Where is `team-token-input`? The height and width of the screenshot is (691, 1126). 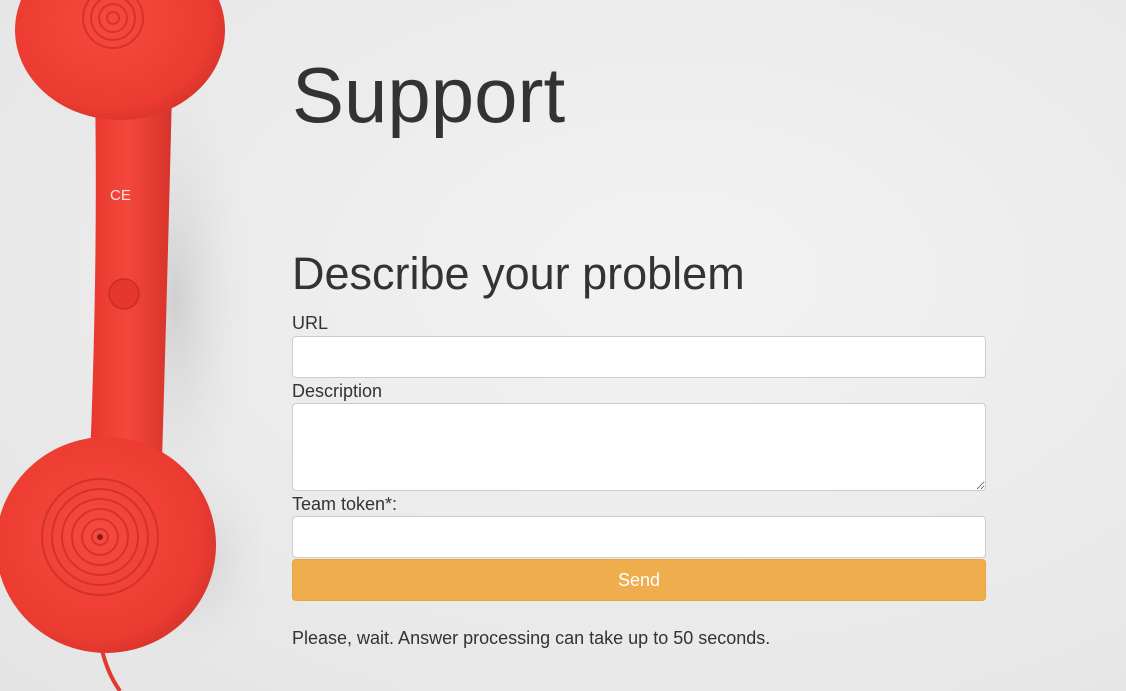 team-token-input is located at coordinates (639, 537).